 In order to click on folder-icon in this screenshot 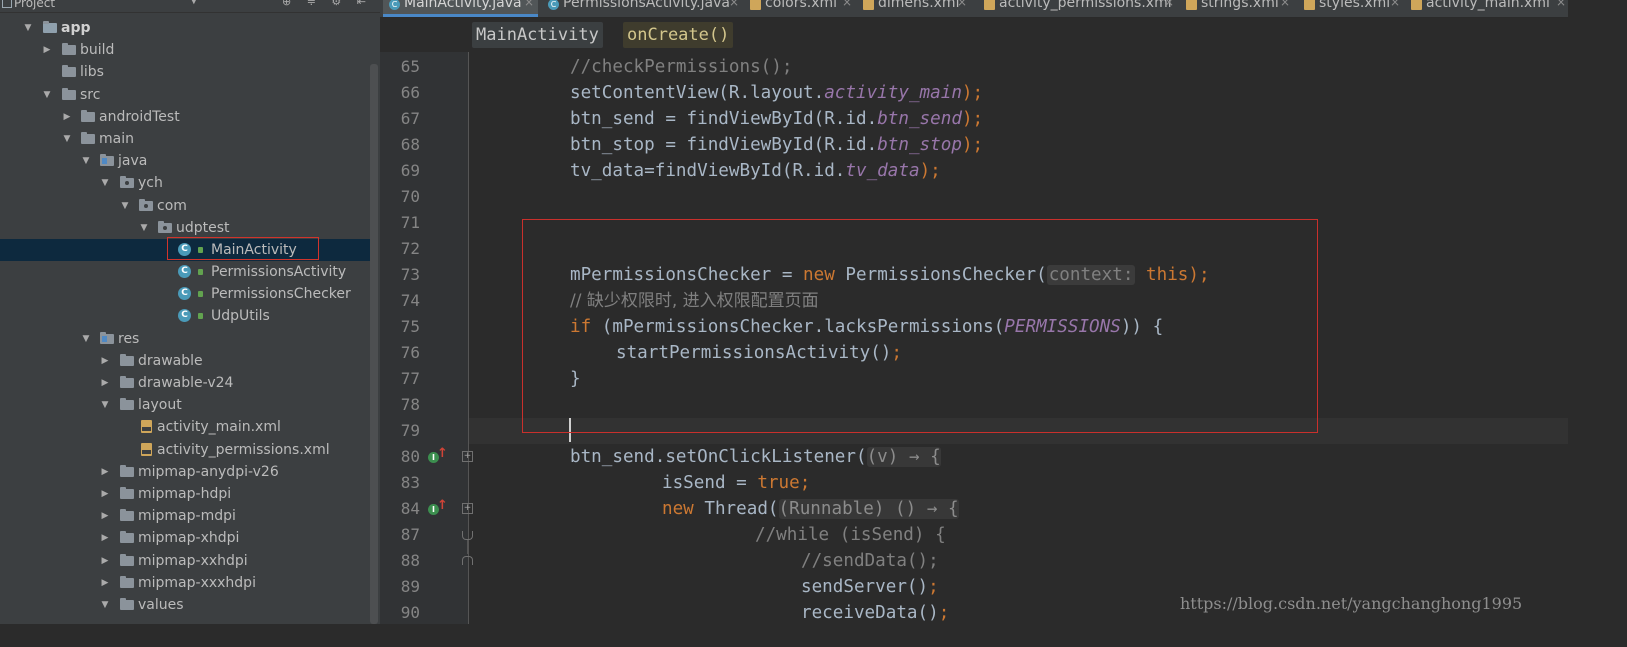, I will do `click(127, 382)`.